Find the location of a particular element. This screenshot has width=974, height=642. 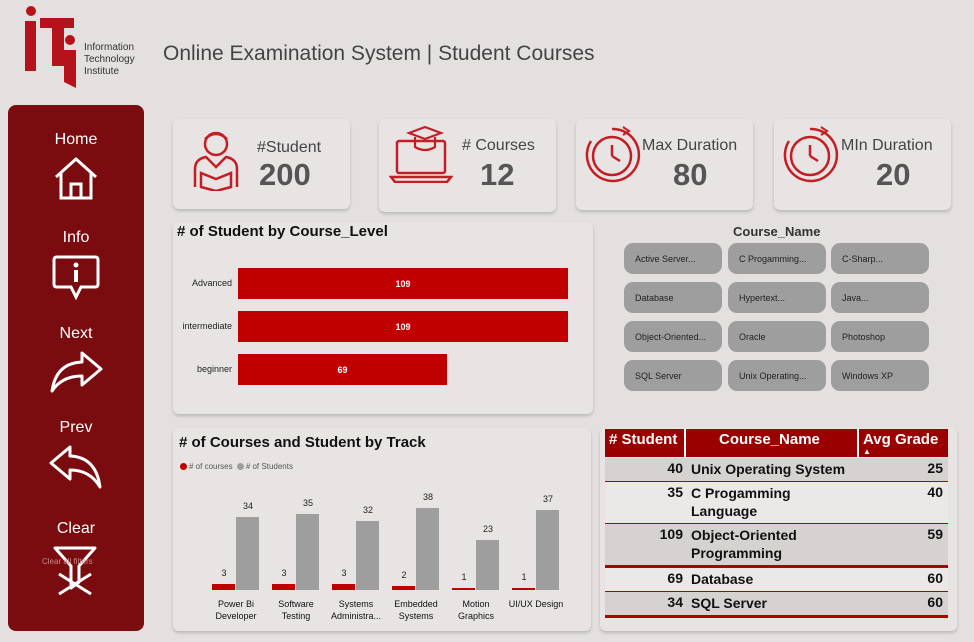

kpi-courses-value: 12 is located at coordinates (497, 174).